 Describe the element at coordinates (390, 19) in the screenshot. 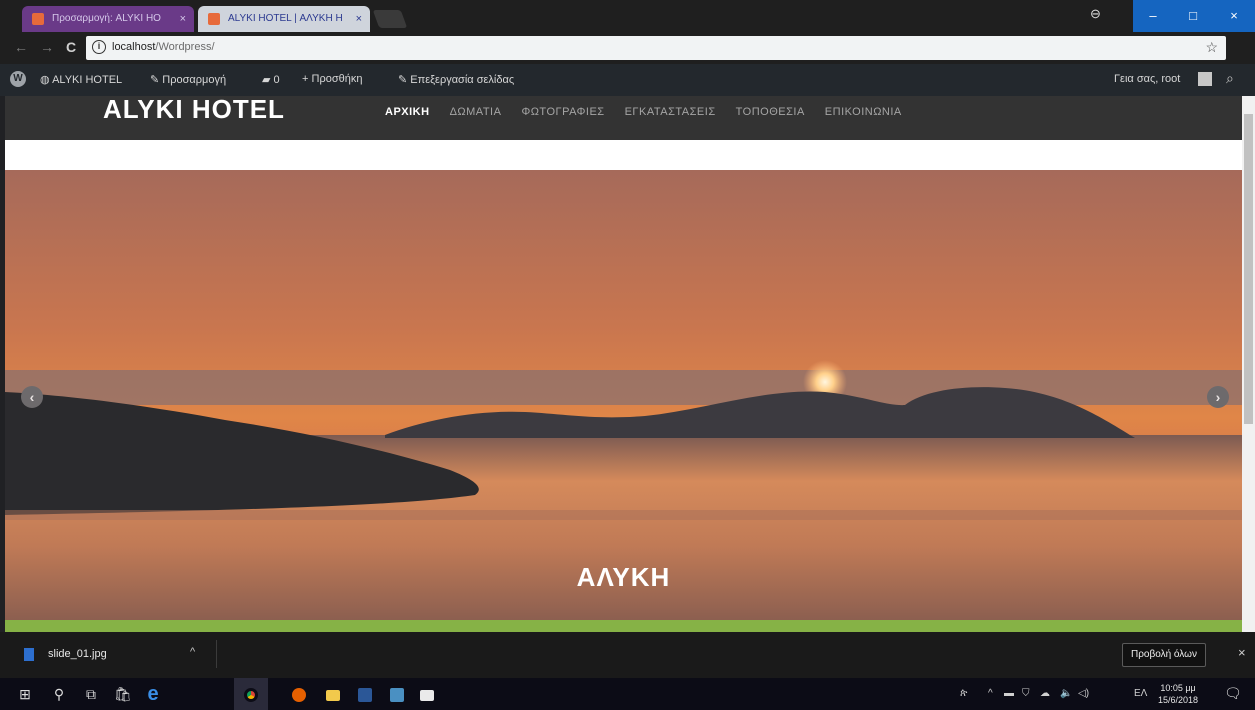

I see `new-tab-button` at that location.